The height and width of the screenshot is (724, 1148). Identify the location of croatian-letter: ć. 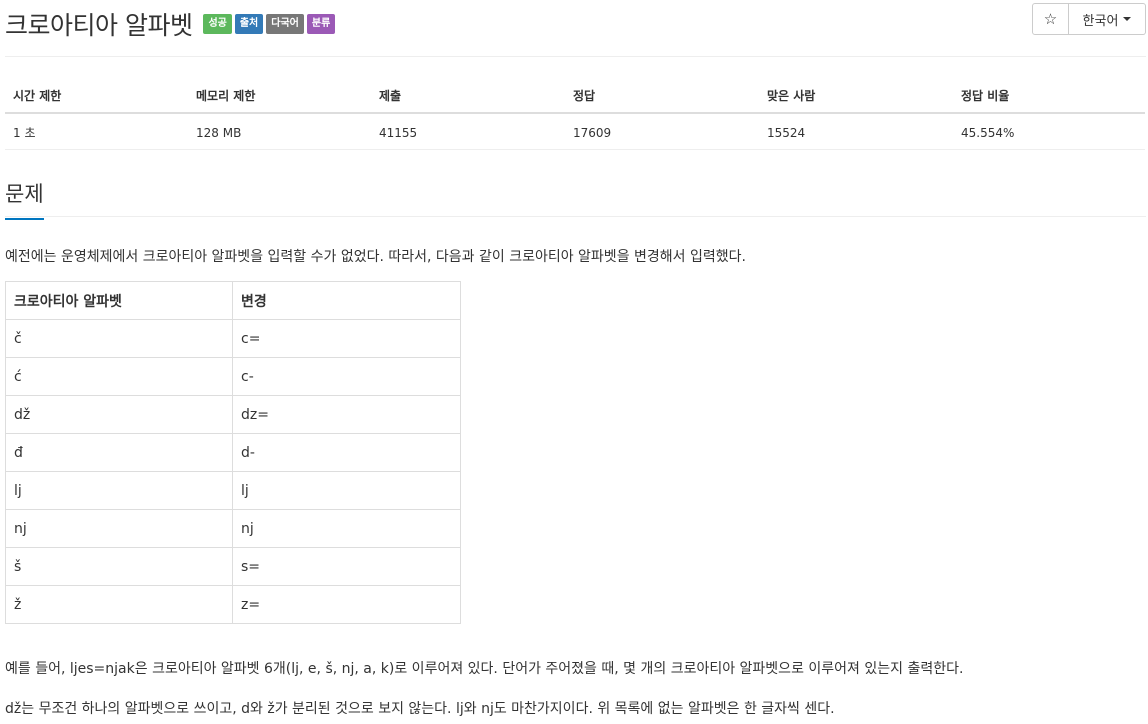
(119, 376).